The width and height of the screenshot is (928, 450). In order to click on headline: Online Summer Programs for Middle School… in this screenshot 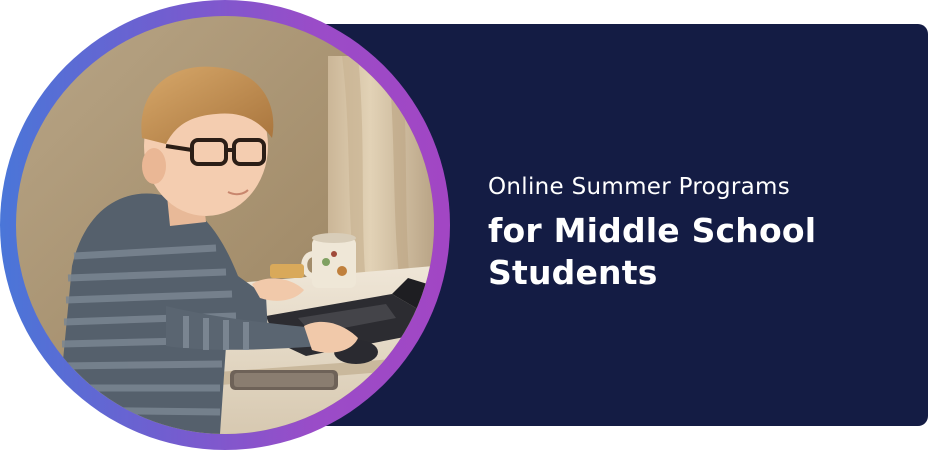, I will do `click(698, 232)`.